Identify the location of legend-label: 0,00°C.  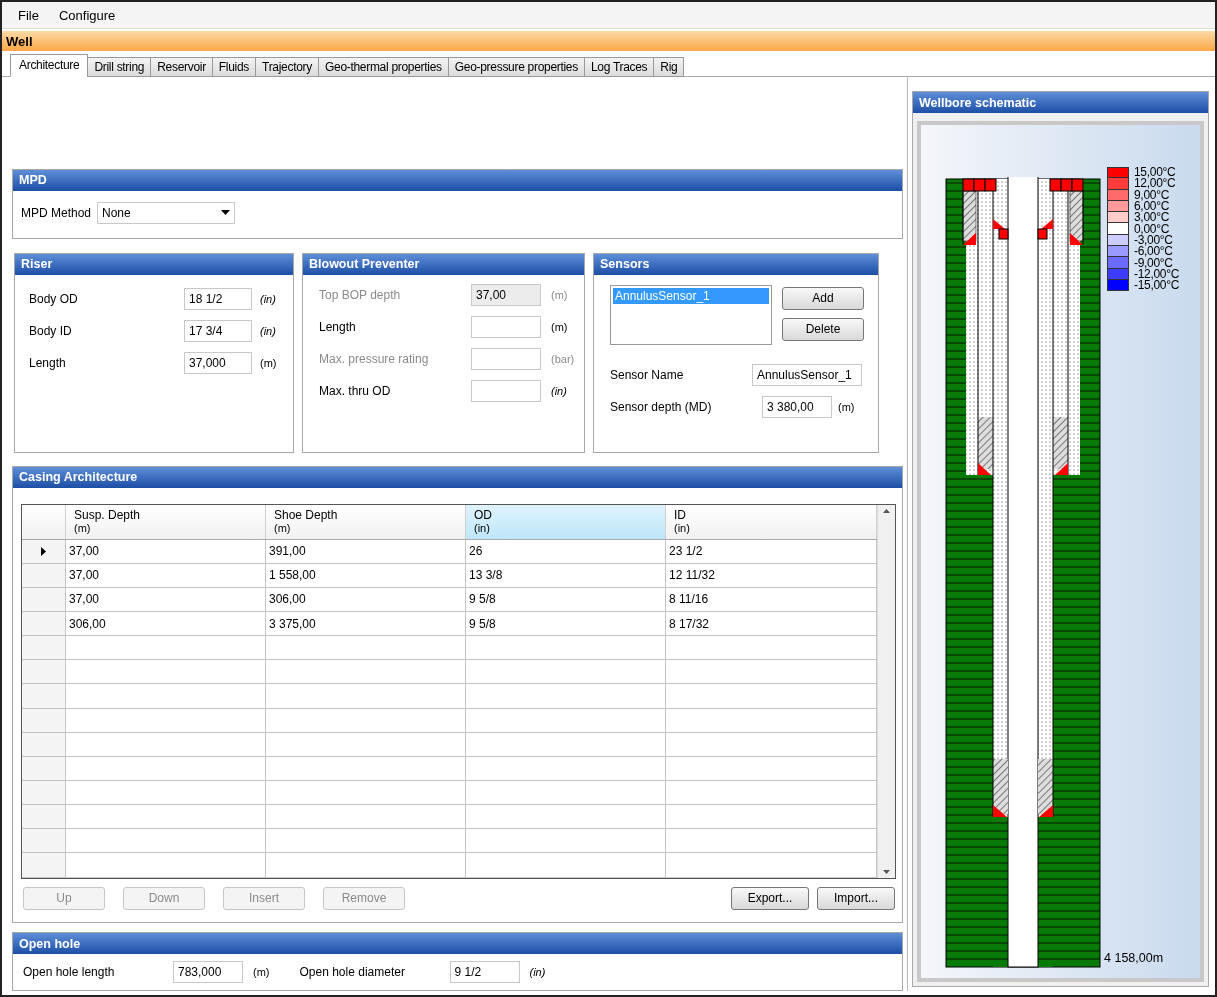
(1152, 229).